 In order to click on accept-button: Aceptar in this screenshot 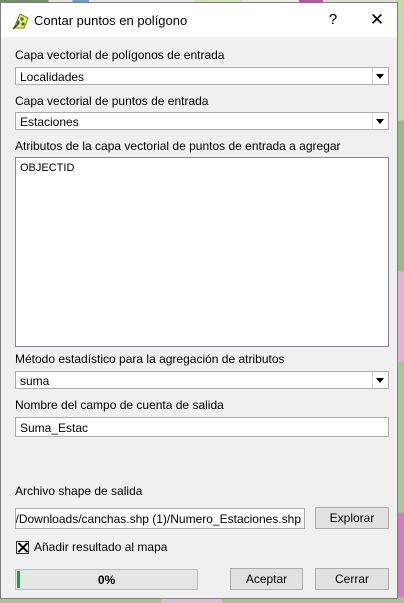, I will do `click(266, 579)`.